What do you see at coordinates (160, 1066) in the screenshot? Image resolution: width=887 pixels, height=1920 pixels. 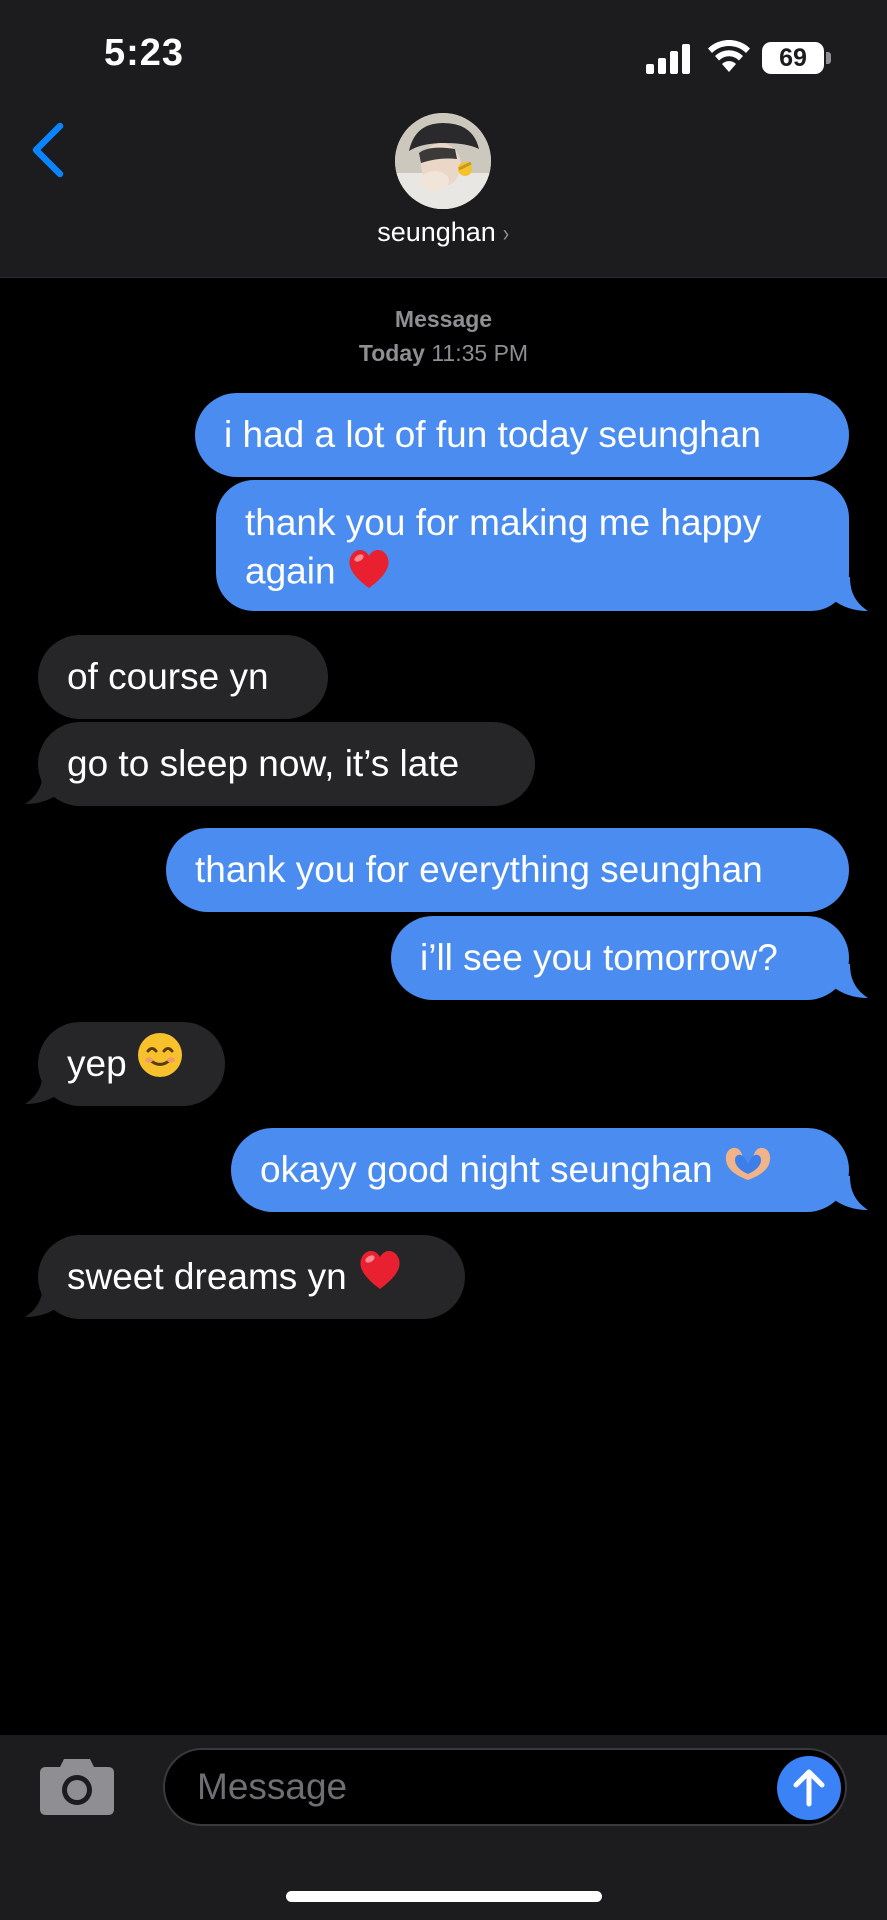 I see `smiling-face-emoji` at bounding box center [160, 1066].